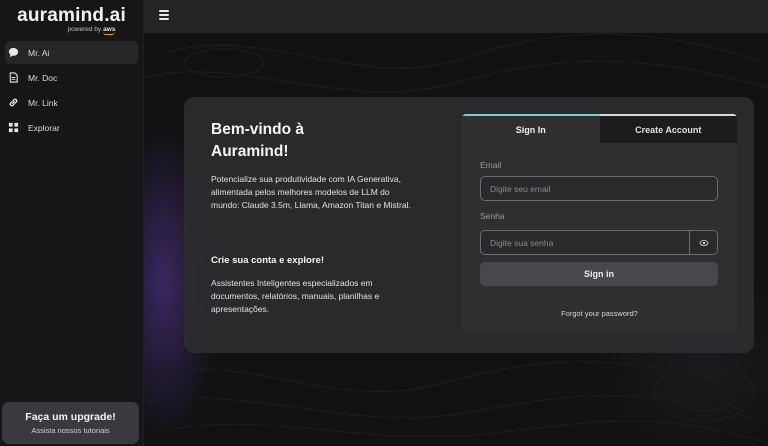 This screenshot has height=446, width=768. Describe the element at coordinates (71, 52) in the screenshot. I see `sidebar-item-mr-ai: Mr. Ai` at that location.